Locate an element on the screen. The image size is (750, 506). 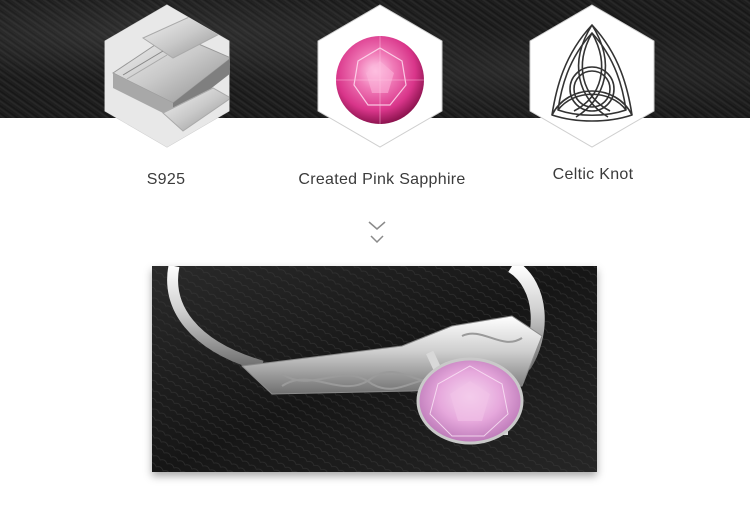
feature-hex-s925 is located at coordinates (167, 76).